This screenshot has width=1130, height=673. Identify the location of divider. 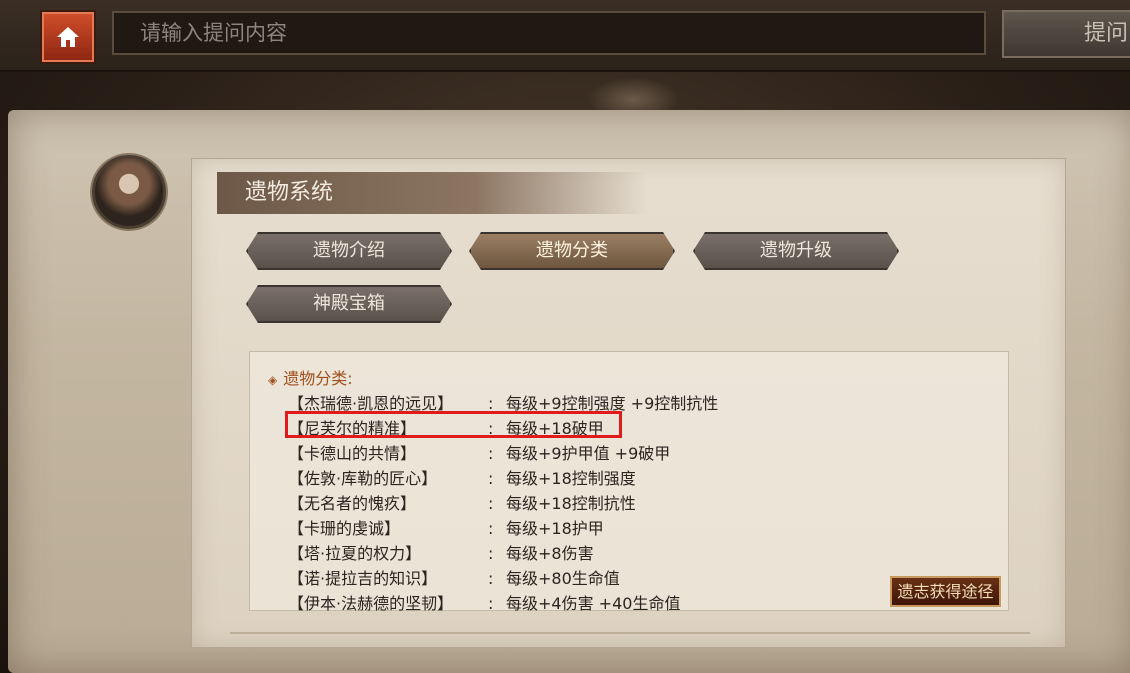
(630, 633).